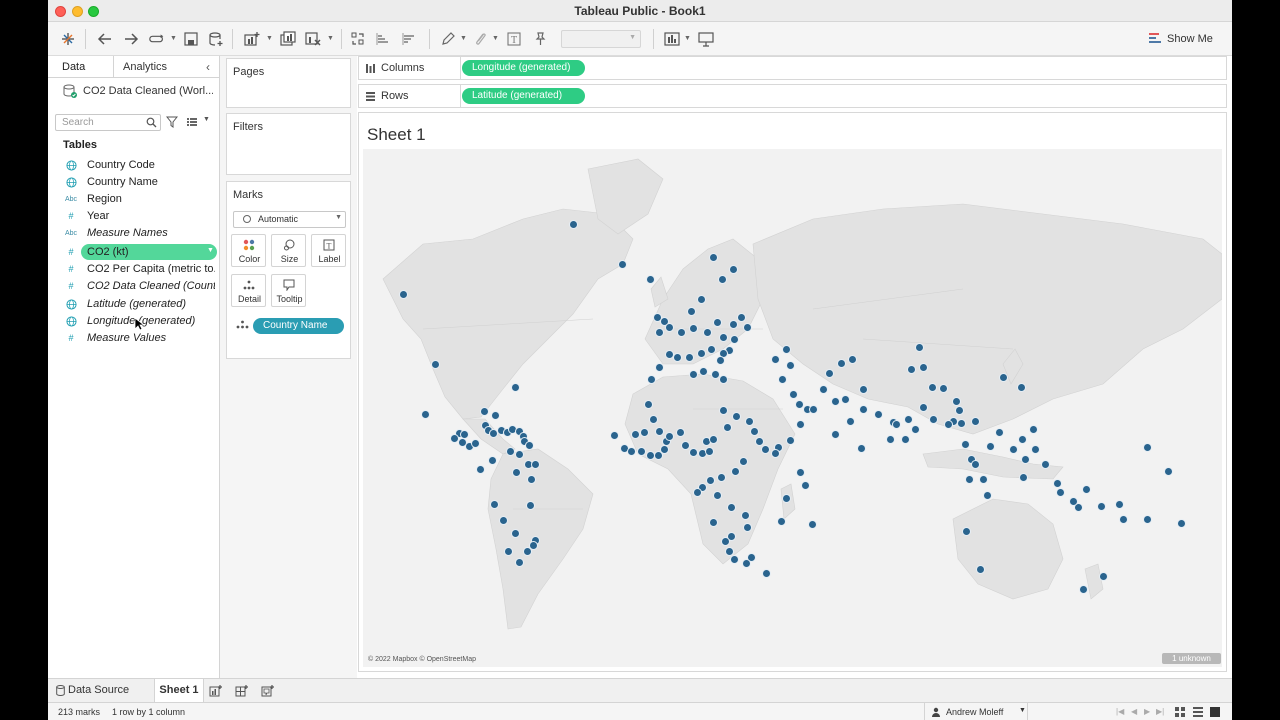  What do you see at coordinates (192, 122) in the screenshot?
I see `view-options-icon` at bounding box center [192, 122].